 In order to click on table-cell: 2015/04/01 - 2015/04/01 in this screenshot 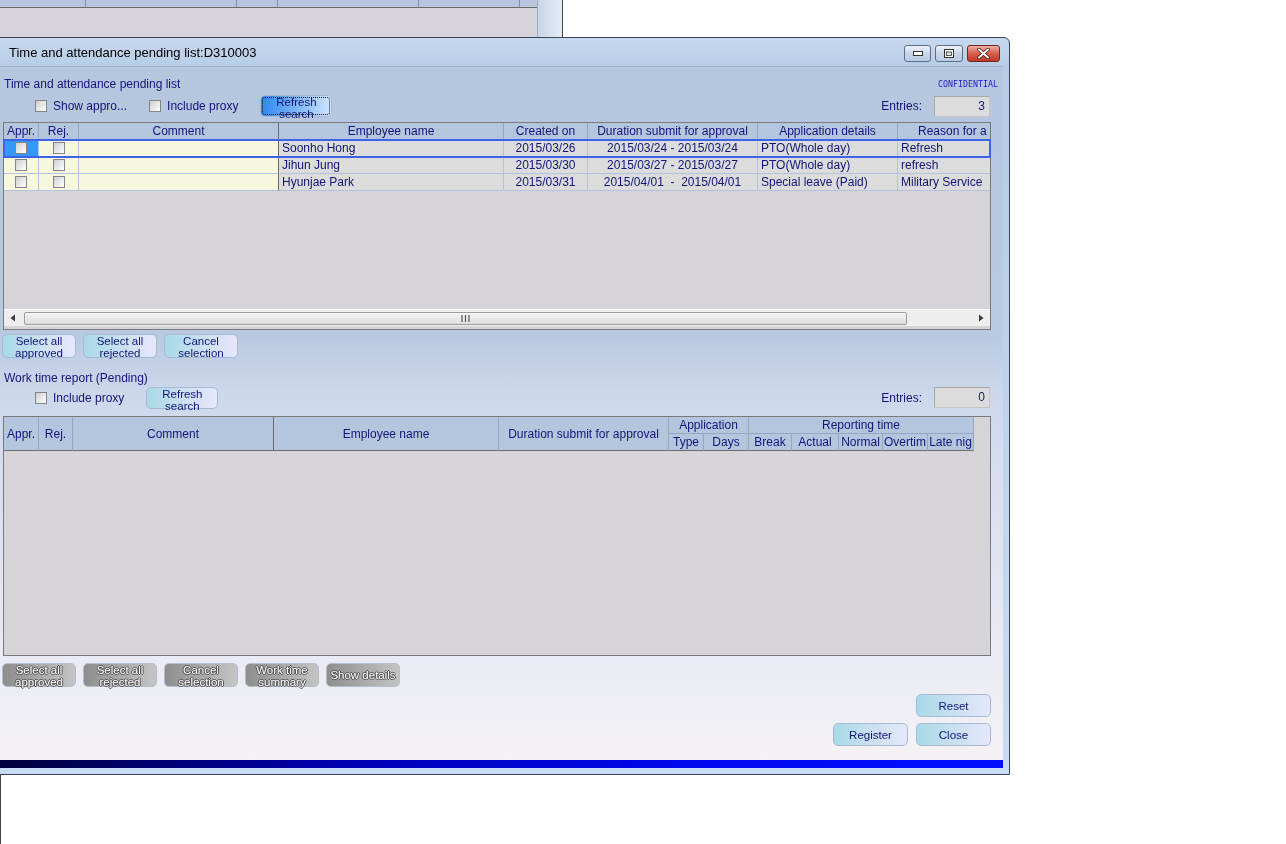, I will do `click(673, 182)`.